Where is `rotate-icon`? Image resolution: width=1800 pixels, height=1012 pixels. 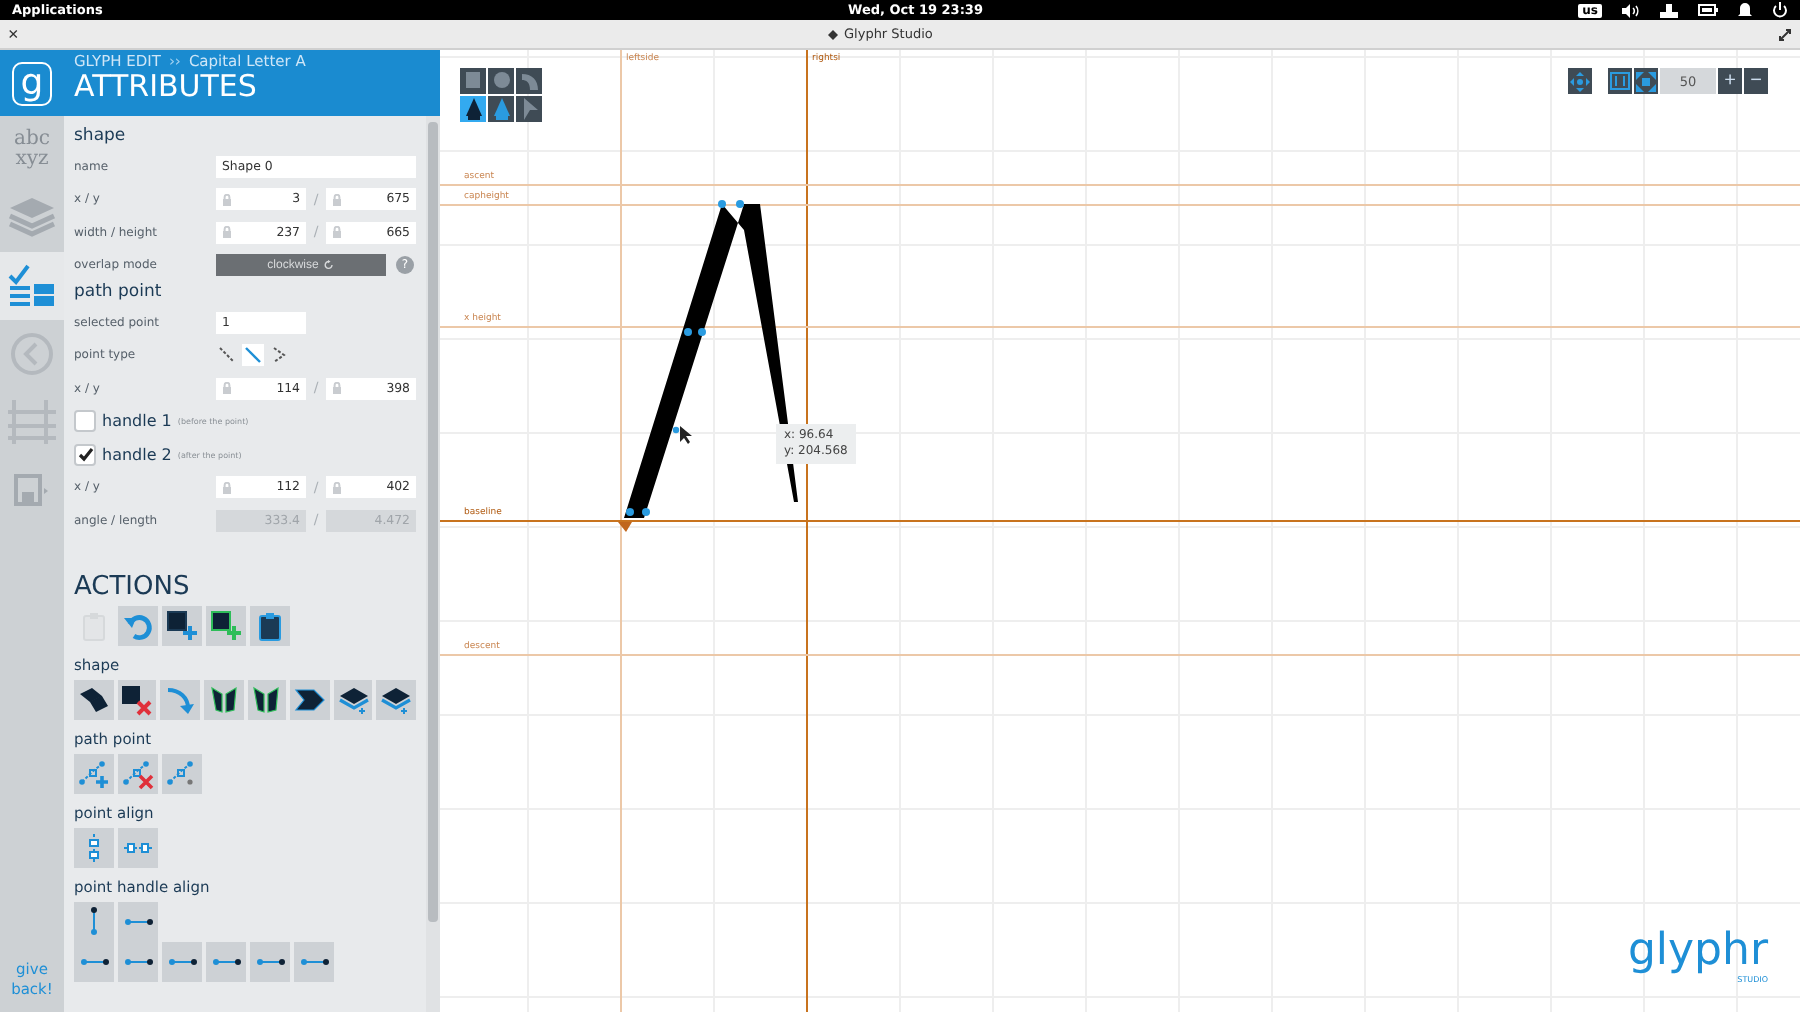
rotate-icon is located at coordinates (329, 265).